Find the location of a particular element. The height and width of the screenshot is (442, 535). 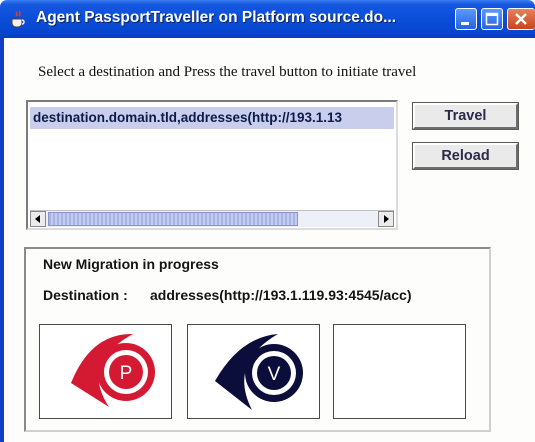

arrow-left-icon is located at coordinates (37, 219).